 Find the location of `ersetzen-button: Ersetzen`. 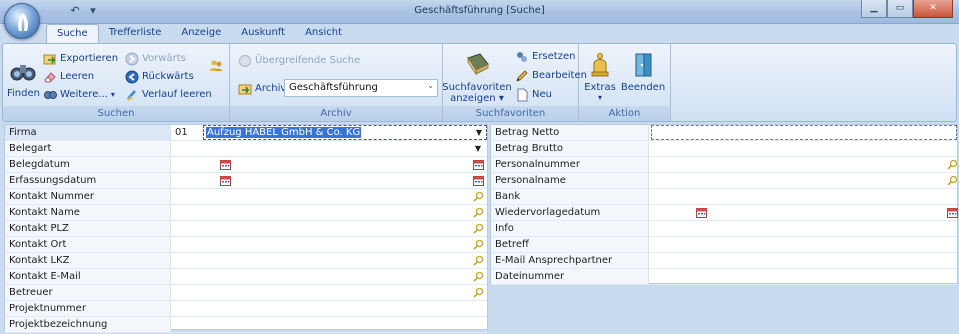

ersetzen-button: Ersetzen is located at coordinates (545, 56).